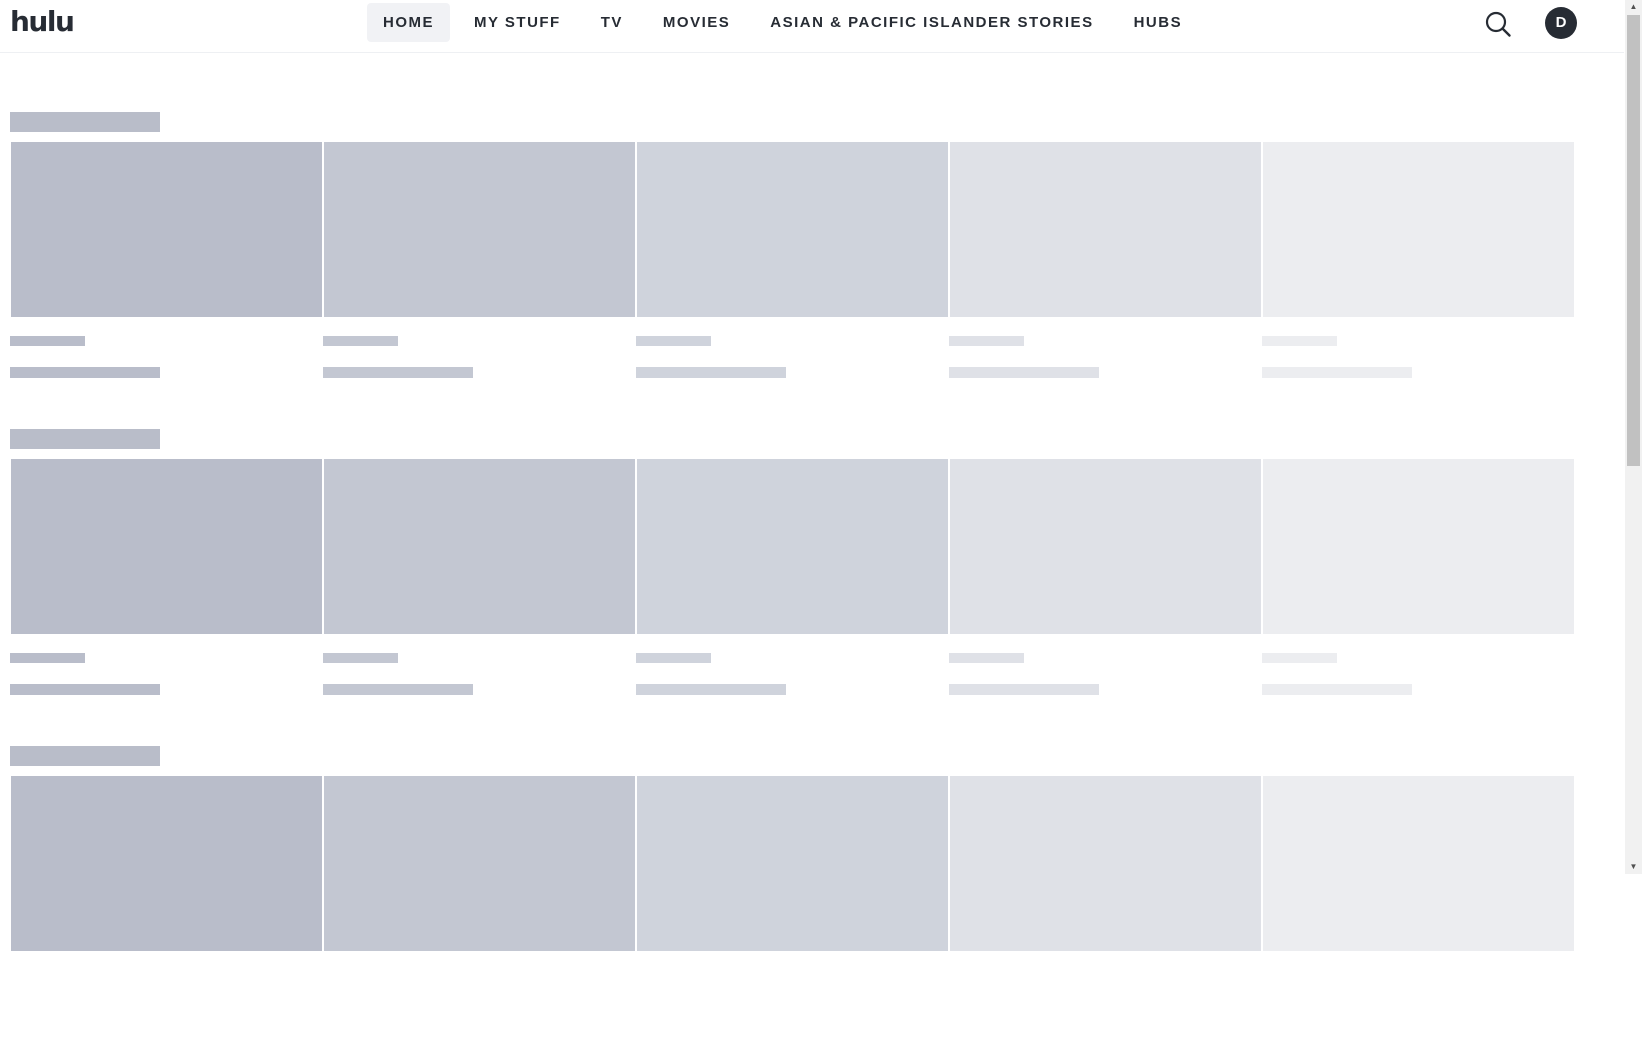  I want to click on nav-hubs: HUBS, so click(1158, 22).